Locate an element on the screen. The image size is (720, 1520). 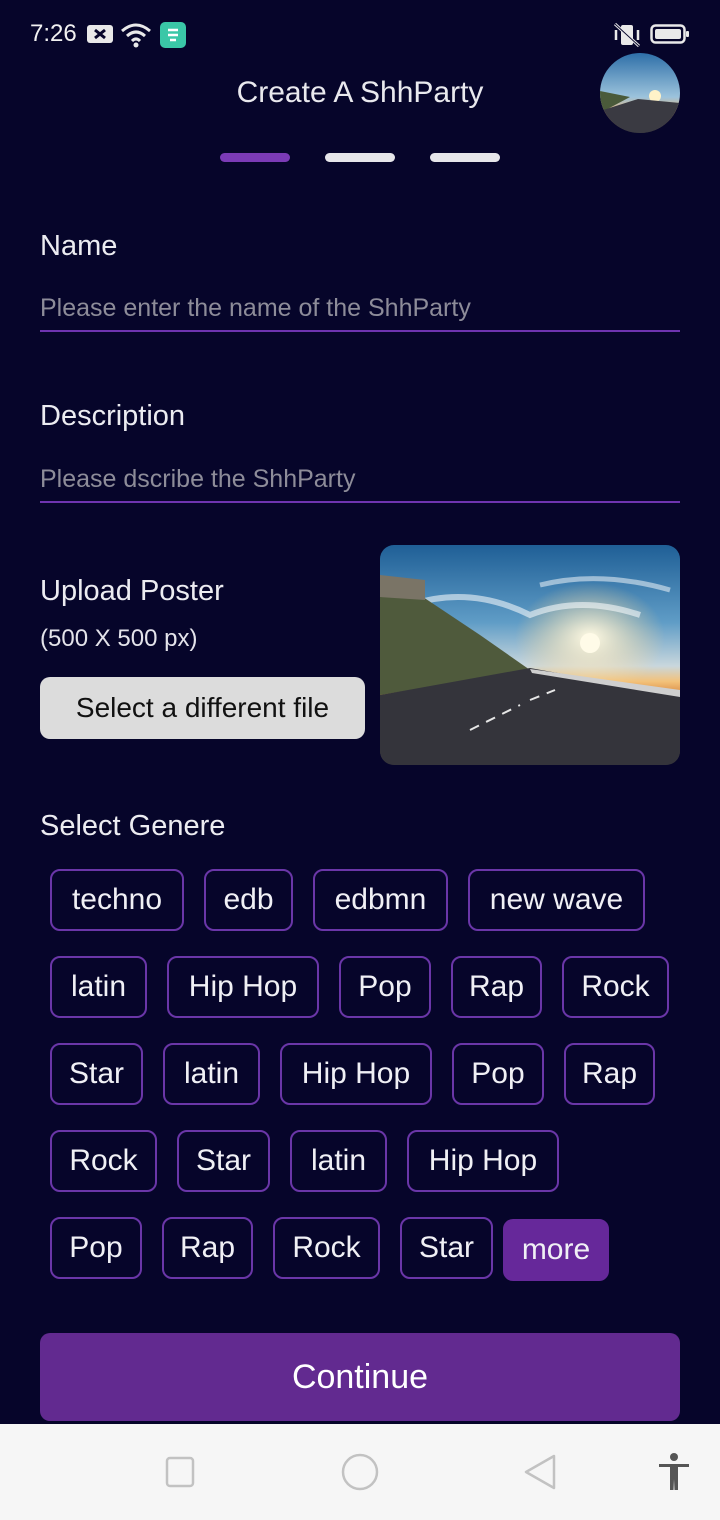
avatar is located at coordinates (640, 93).